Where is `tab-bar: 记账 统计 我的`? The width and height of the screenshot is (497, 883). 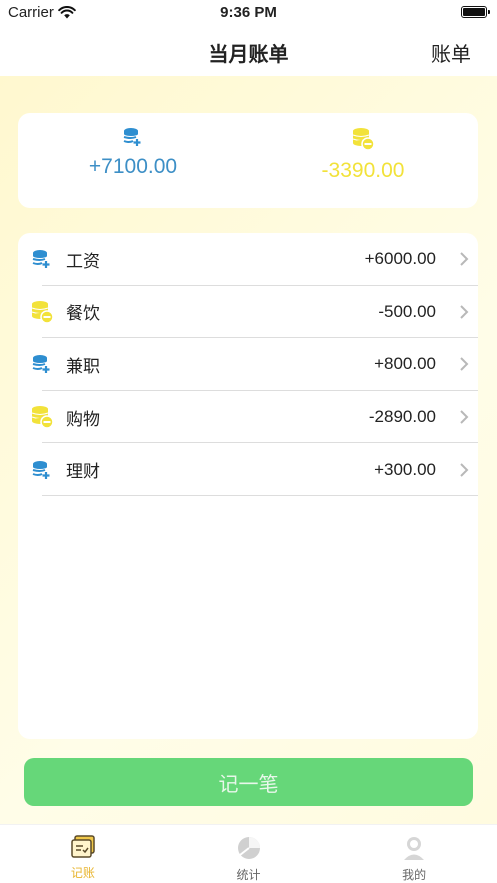
tab-bar: 记账 统计 我的 is located at coordinates (248, 853).